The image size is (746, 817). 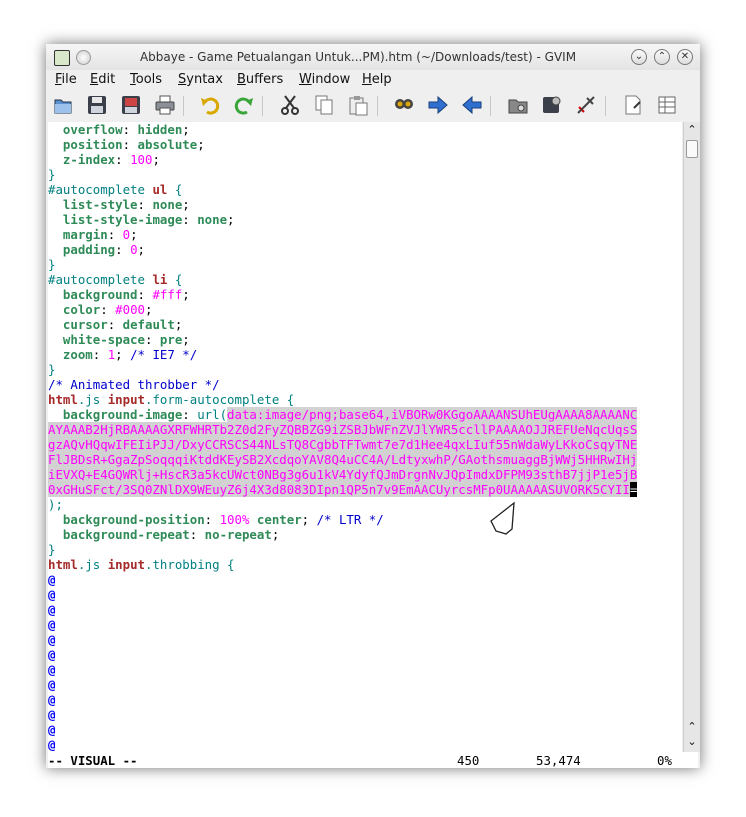 I want to click on vertical-scrollbar: ⌃ ⌃ ⌄, so click(x=691, y=437).